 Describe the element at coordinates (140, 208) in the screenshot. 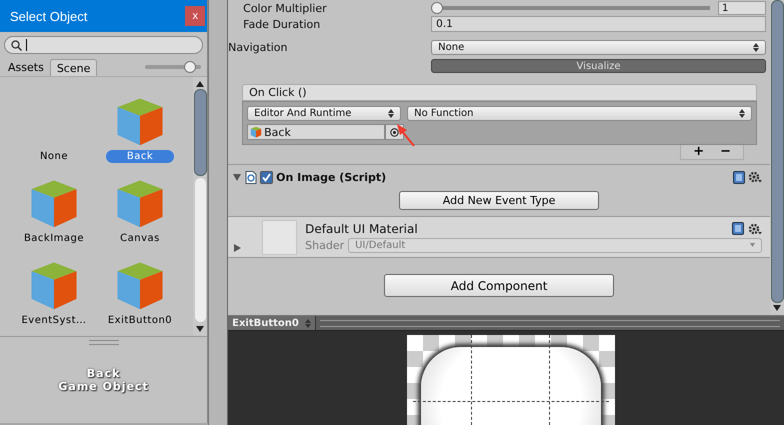

I see `object-item: Canvas` at that location.